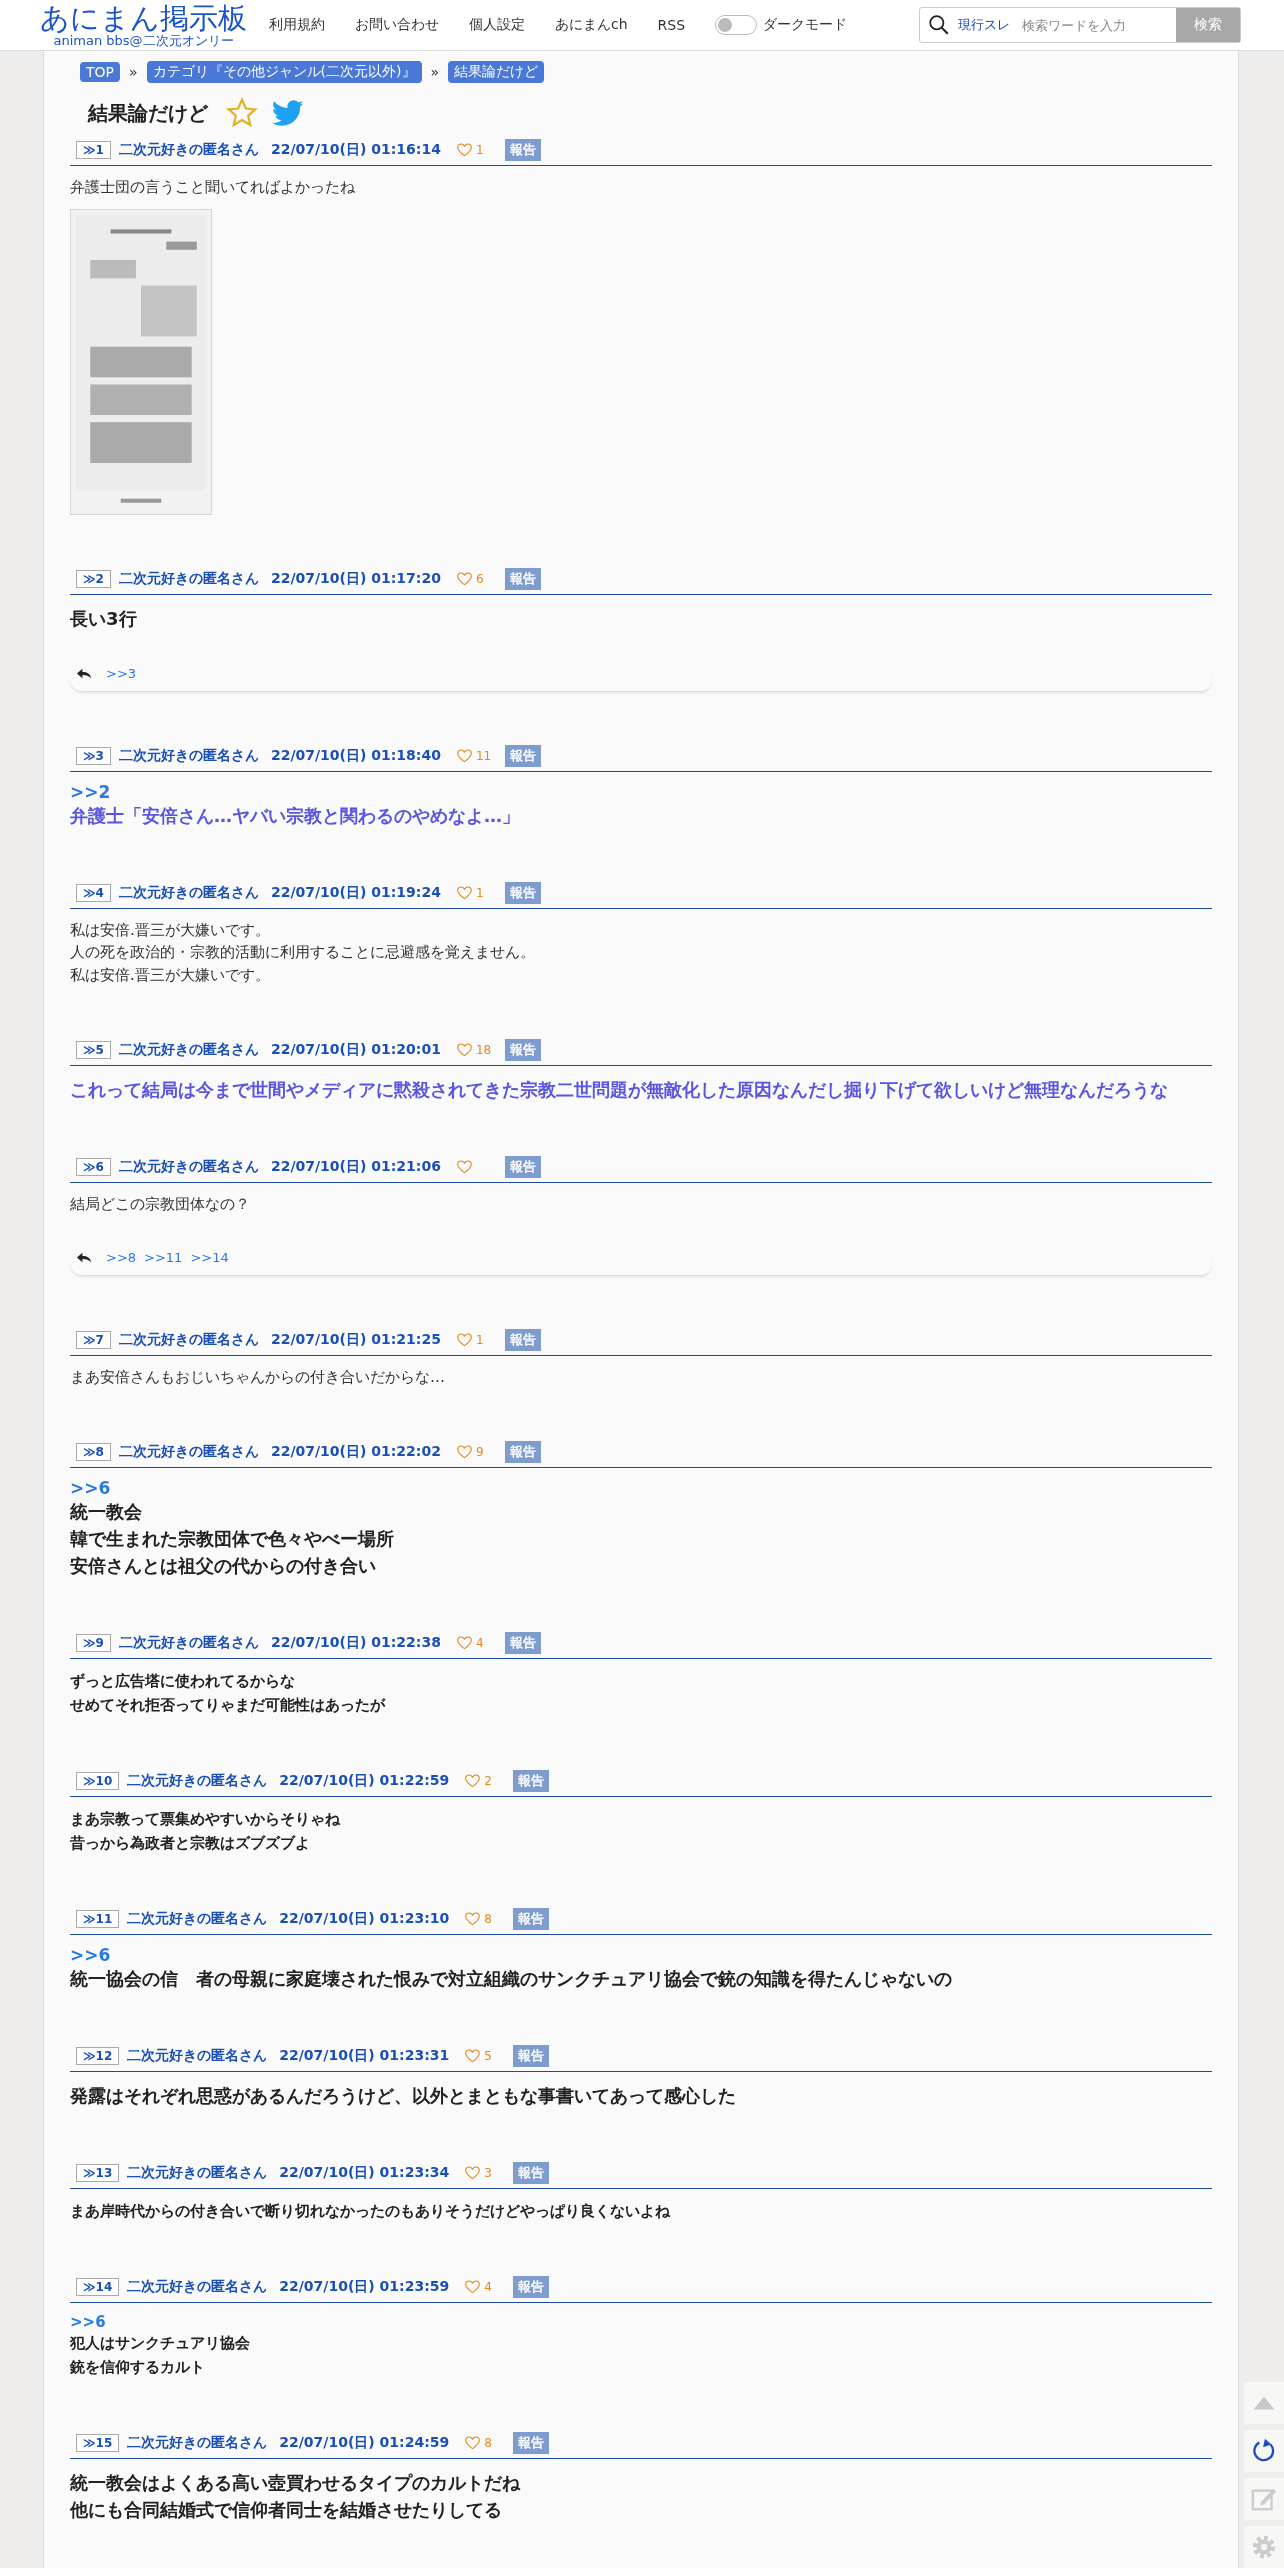 This screenshot has height=2568, width=1284. Describe the element at coordinates (591, 25) in the screenshot. I see `nav-link: あにまんch` at that location.